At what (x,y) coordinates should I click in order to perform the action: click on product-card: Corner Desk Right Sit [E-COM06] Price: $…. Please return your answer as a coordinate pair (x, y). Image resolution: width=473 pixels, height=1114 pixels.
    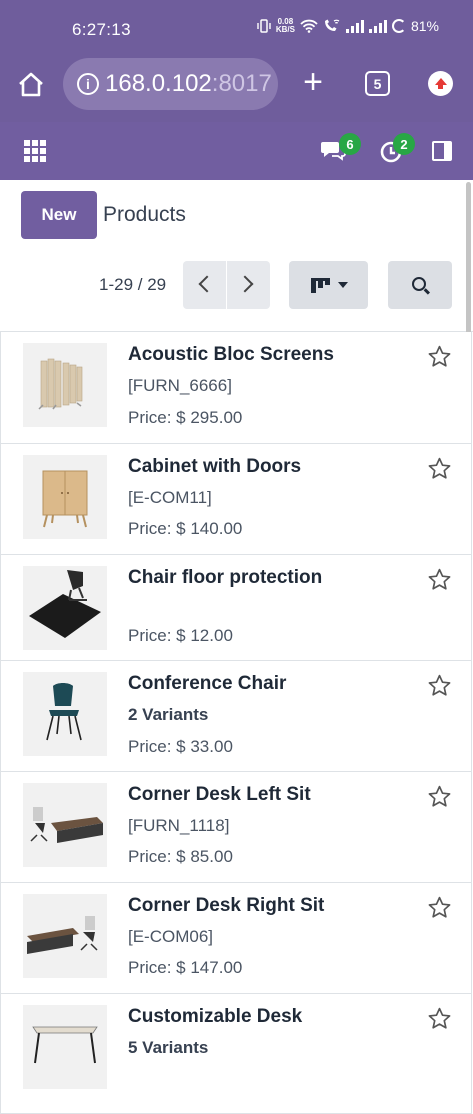
    Looking at the image, I should click on (236, 938).